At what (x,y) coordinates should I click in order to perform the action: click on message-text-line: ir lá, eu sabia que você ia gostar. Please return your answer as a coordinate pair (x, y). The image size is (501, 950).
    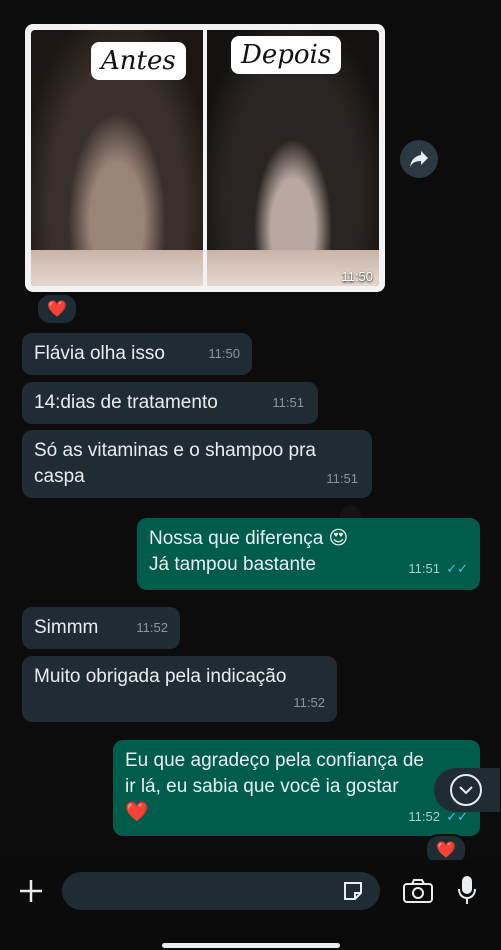
    Looking at the image, I should click on (262, 786).